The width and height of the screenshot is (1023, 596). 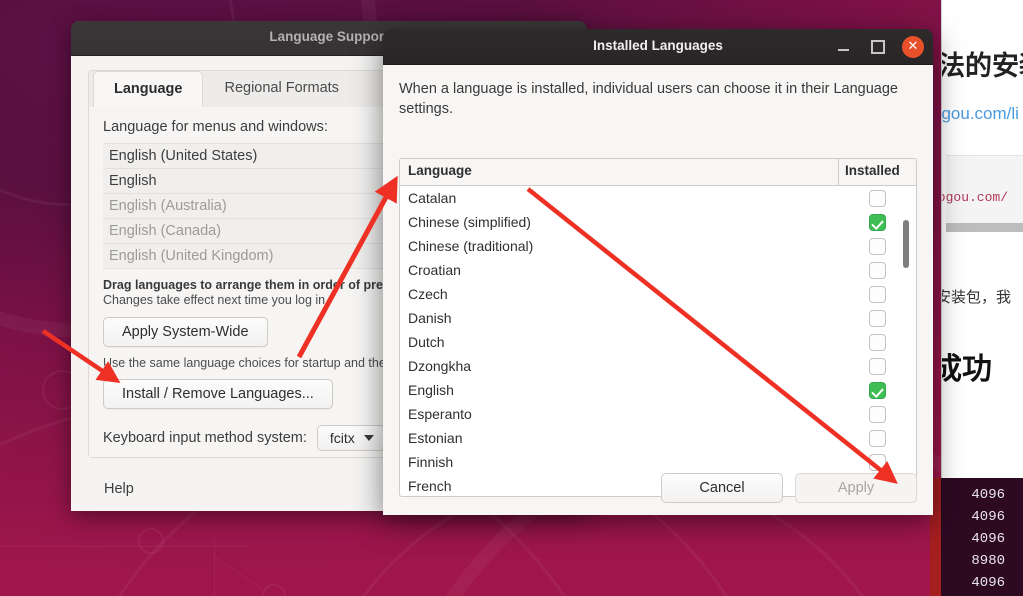 I want to click on tab-regional-formats: Regional Formats, so click(x=281, y=88).